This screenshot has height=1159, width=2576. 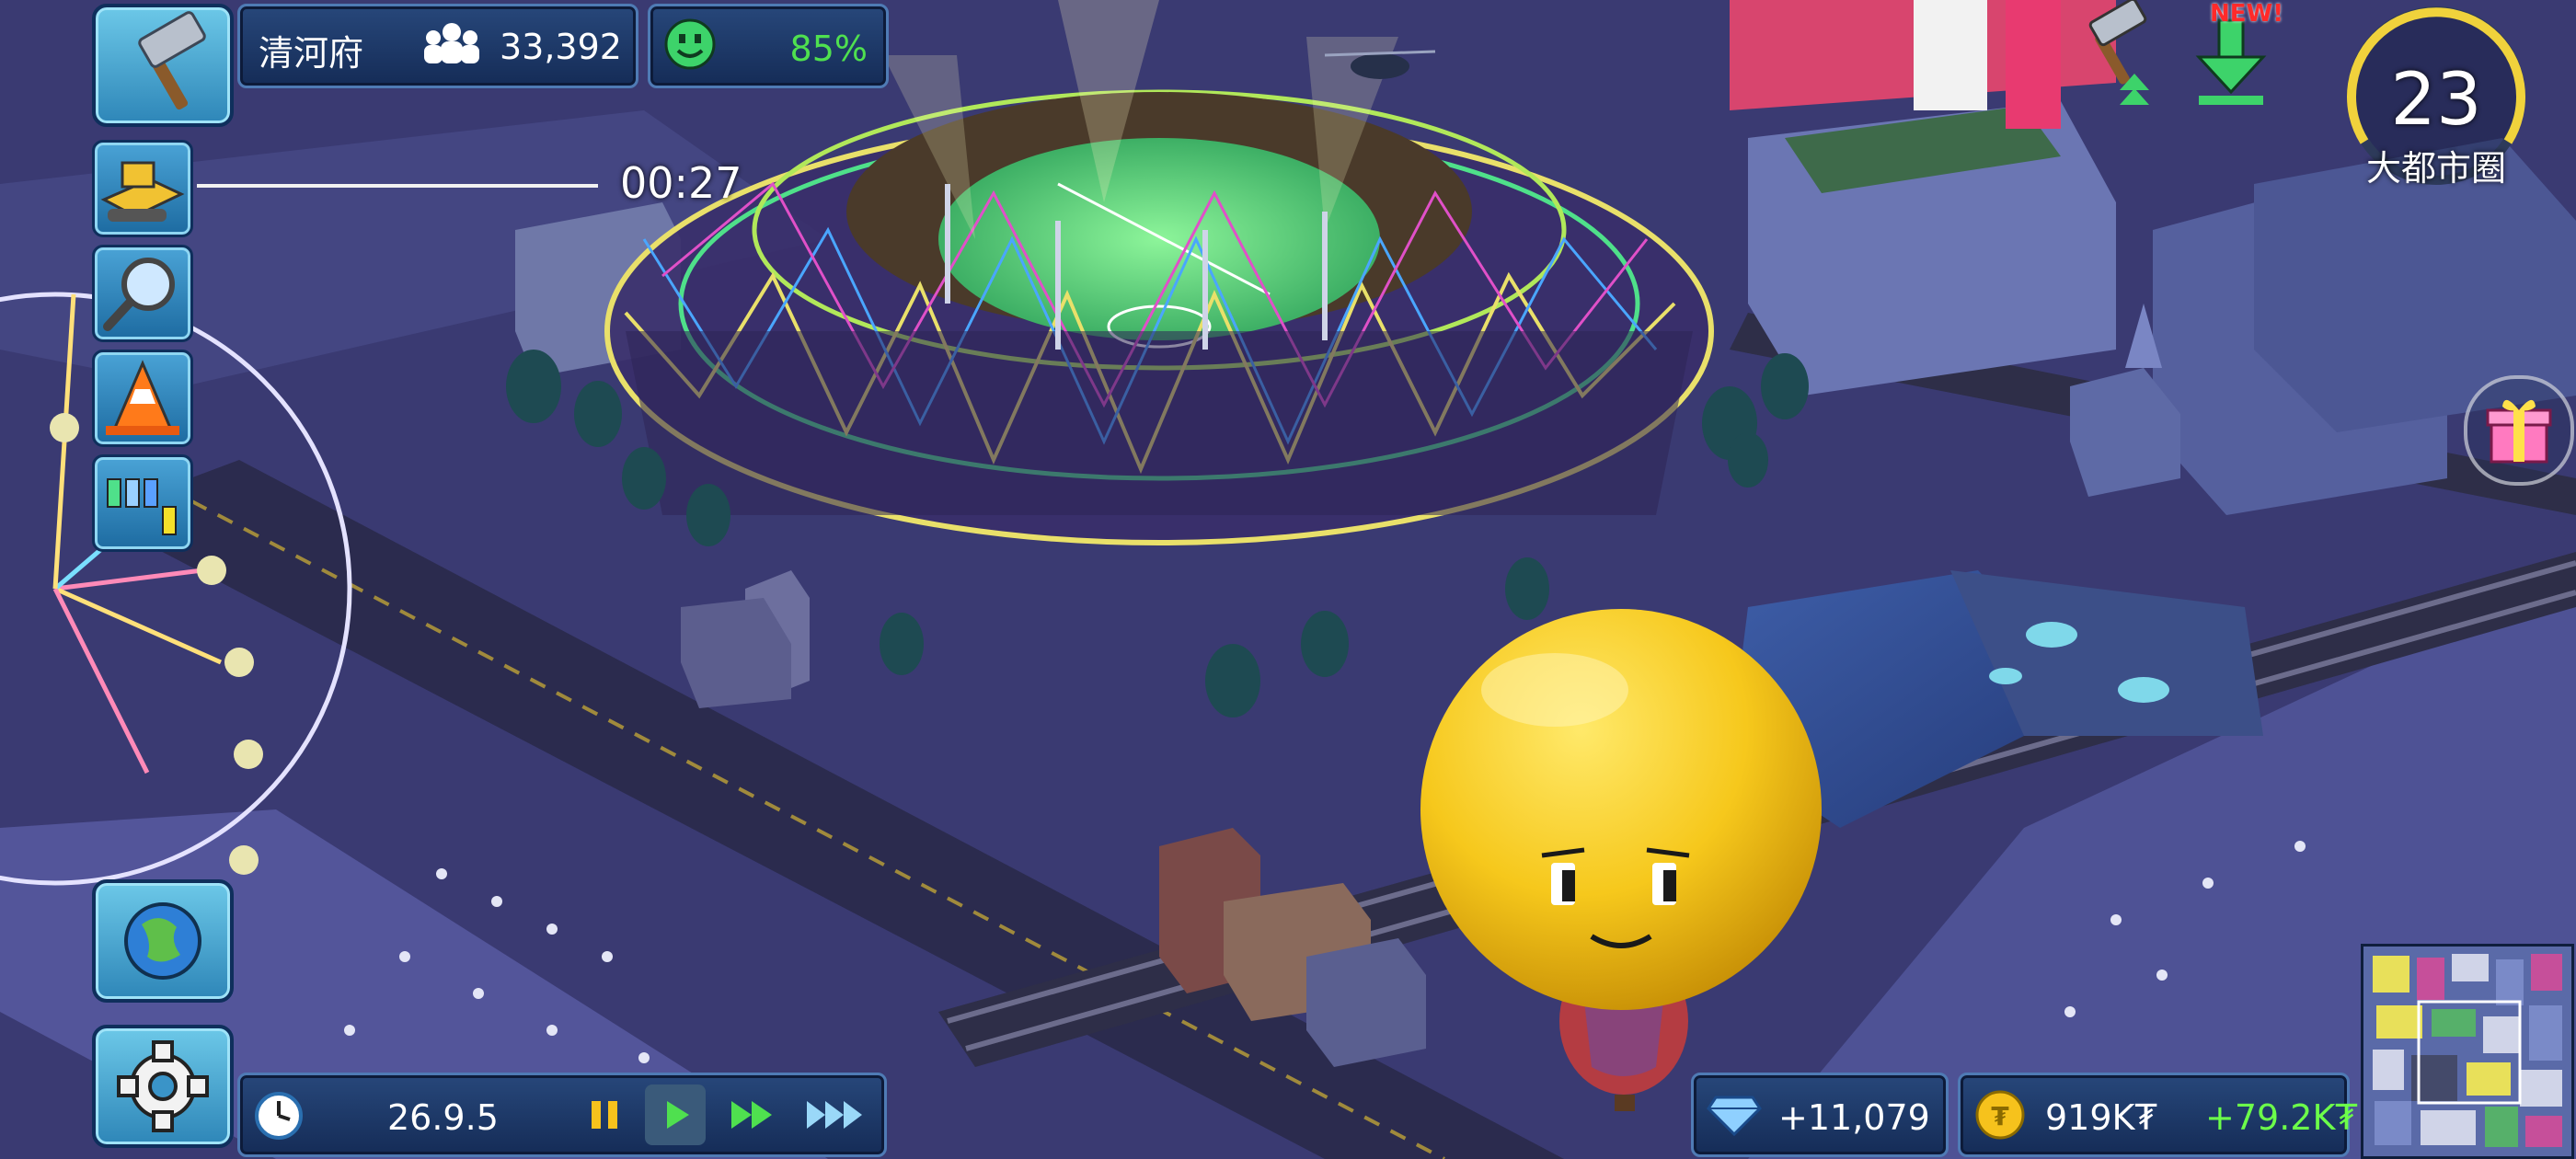 I want to click on mascot-ball, so click(x=1621, y=809).